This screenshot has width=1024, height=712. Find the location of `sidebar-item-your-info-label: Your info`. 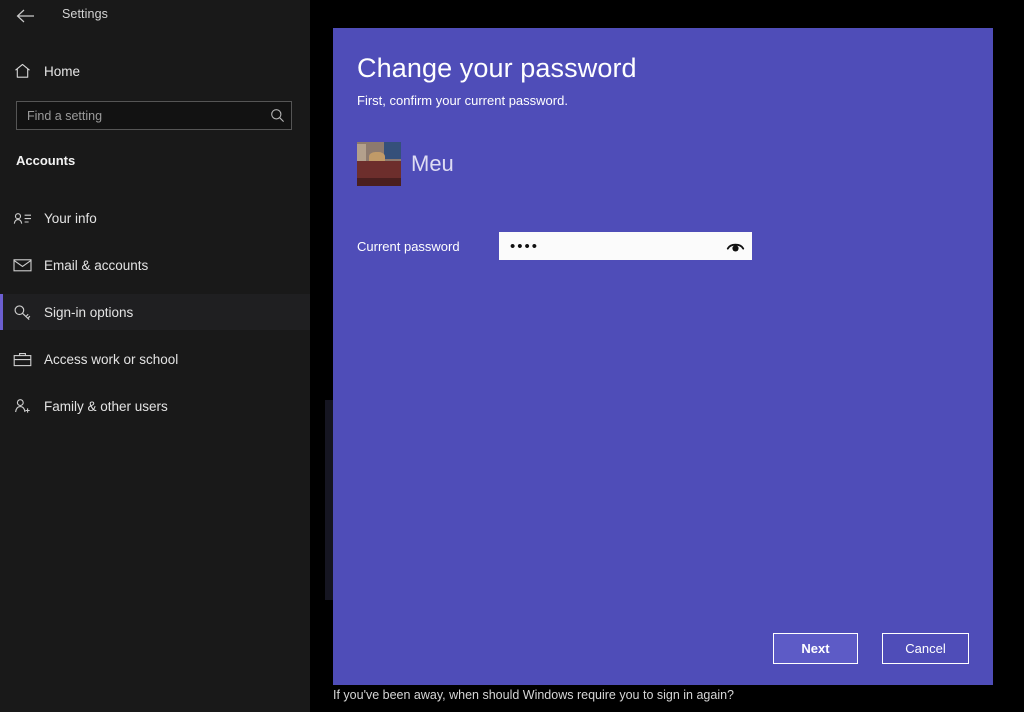

sidebar-item-your-info-label: Your info is located at coordinates (70, 218).